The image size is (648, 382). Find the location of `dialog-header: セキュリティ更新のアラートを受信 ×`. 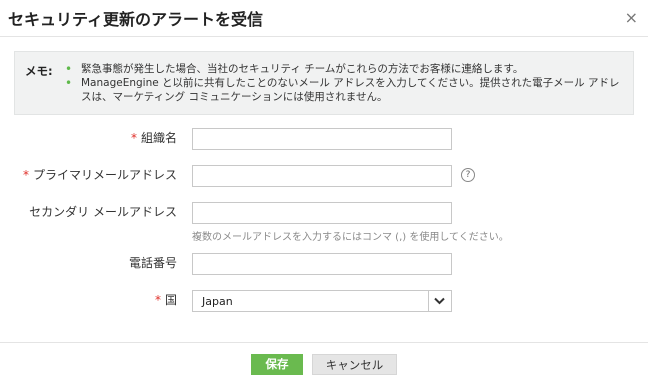

dialog-header: セキュリティ更新のアラートを受信 × is located at coordinates (324, 18).